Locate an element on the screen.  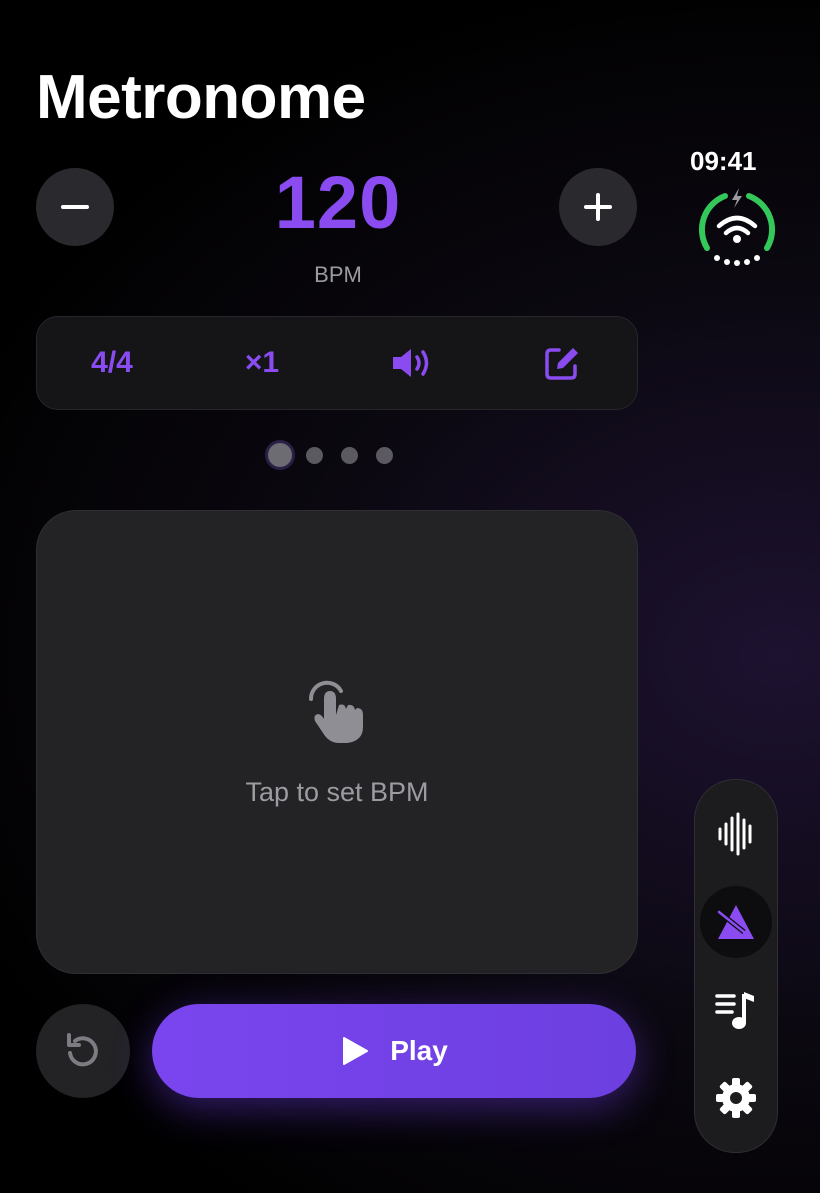
decrease-bpm-button is located at coordinates (75, 207).